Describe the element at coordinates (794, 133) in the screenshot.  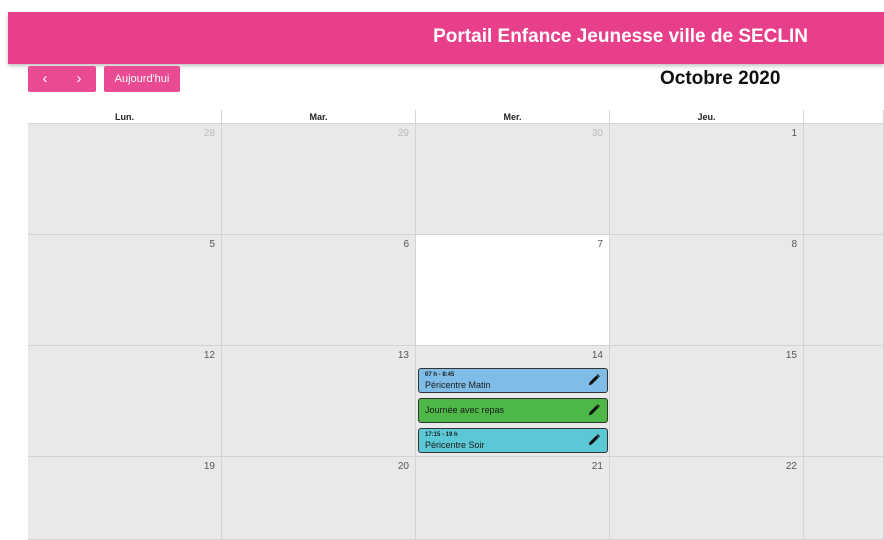
I see `day-number: 1` at that location.